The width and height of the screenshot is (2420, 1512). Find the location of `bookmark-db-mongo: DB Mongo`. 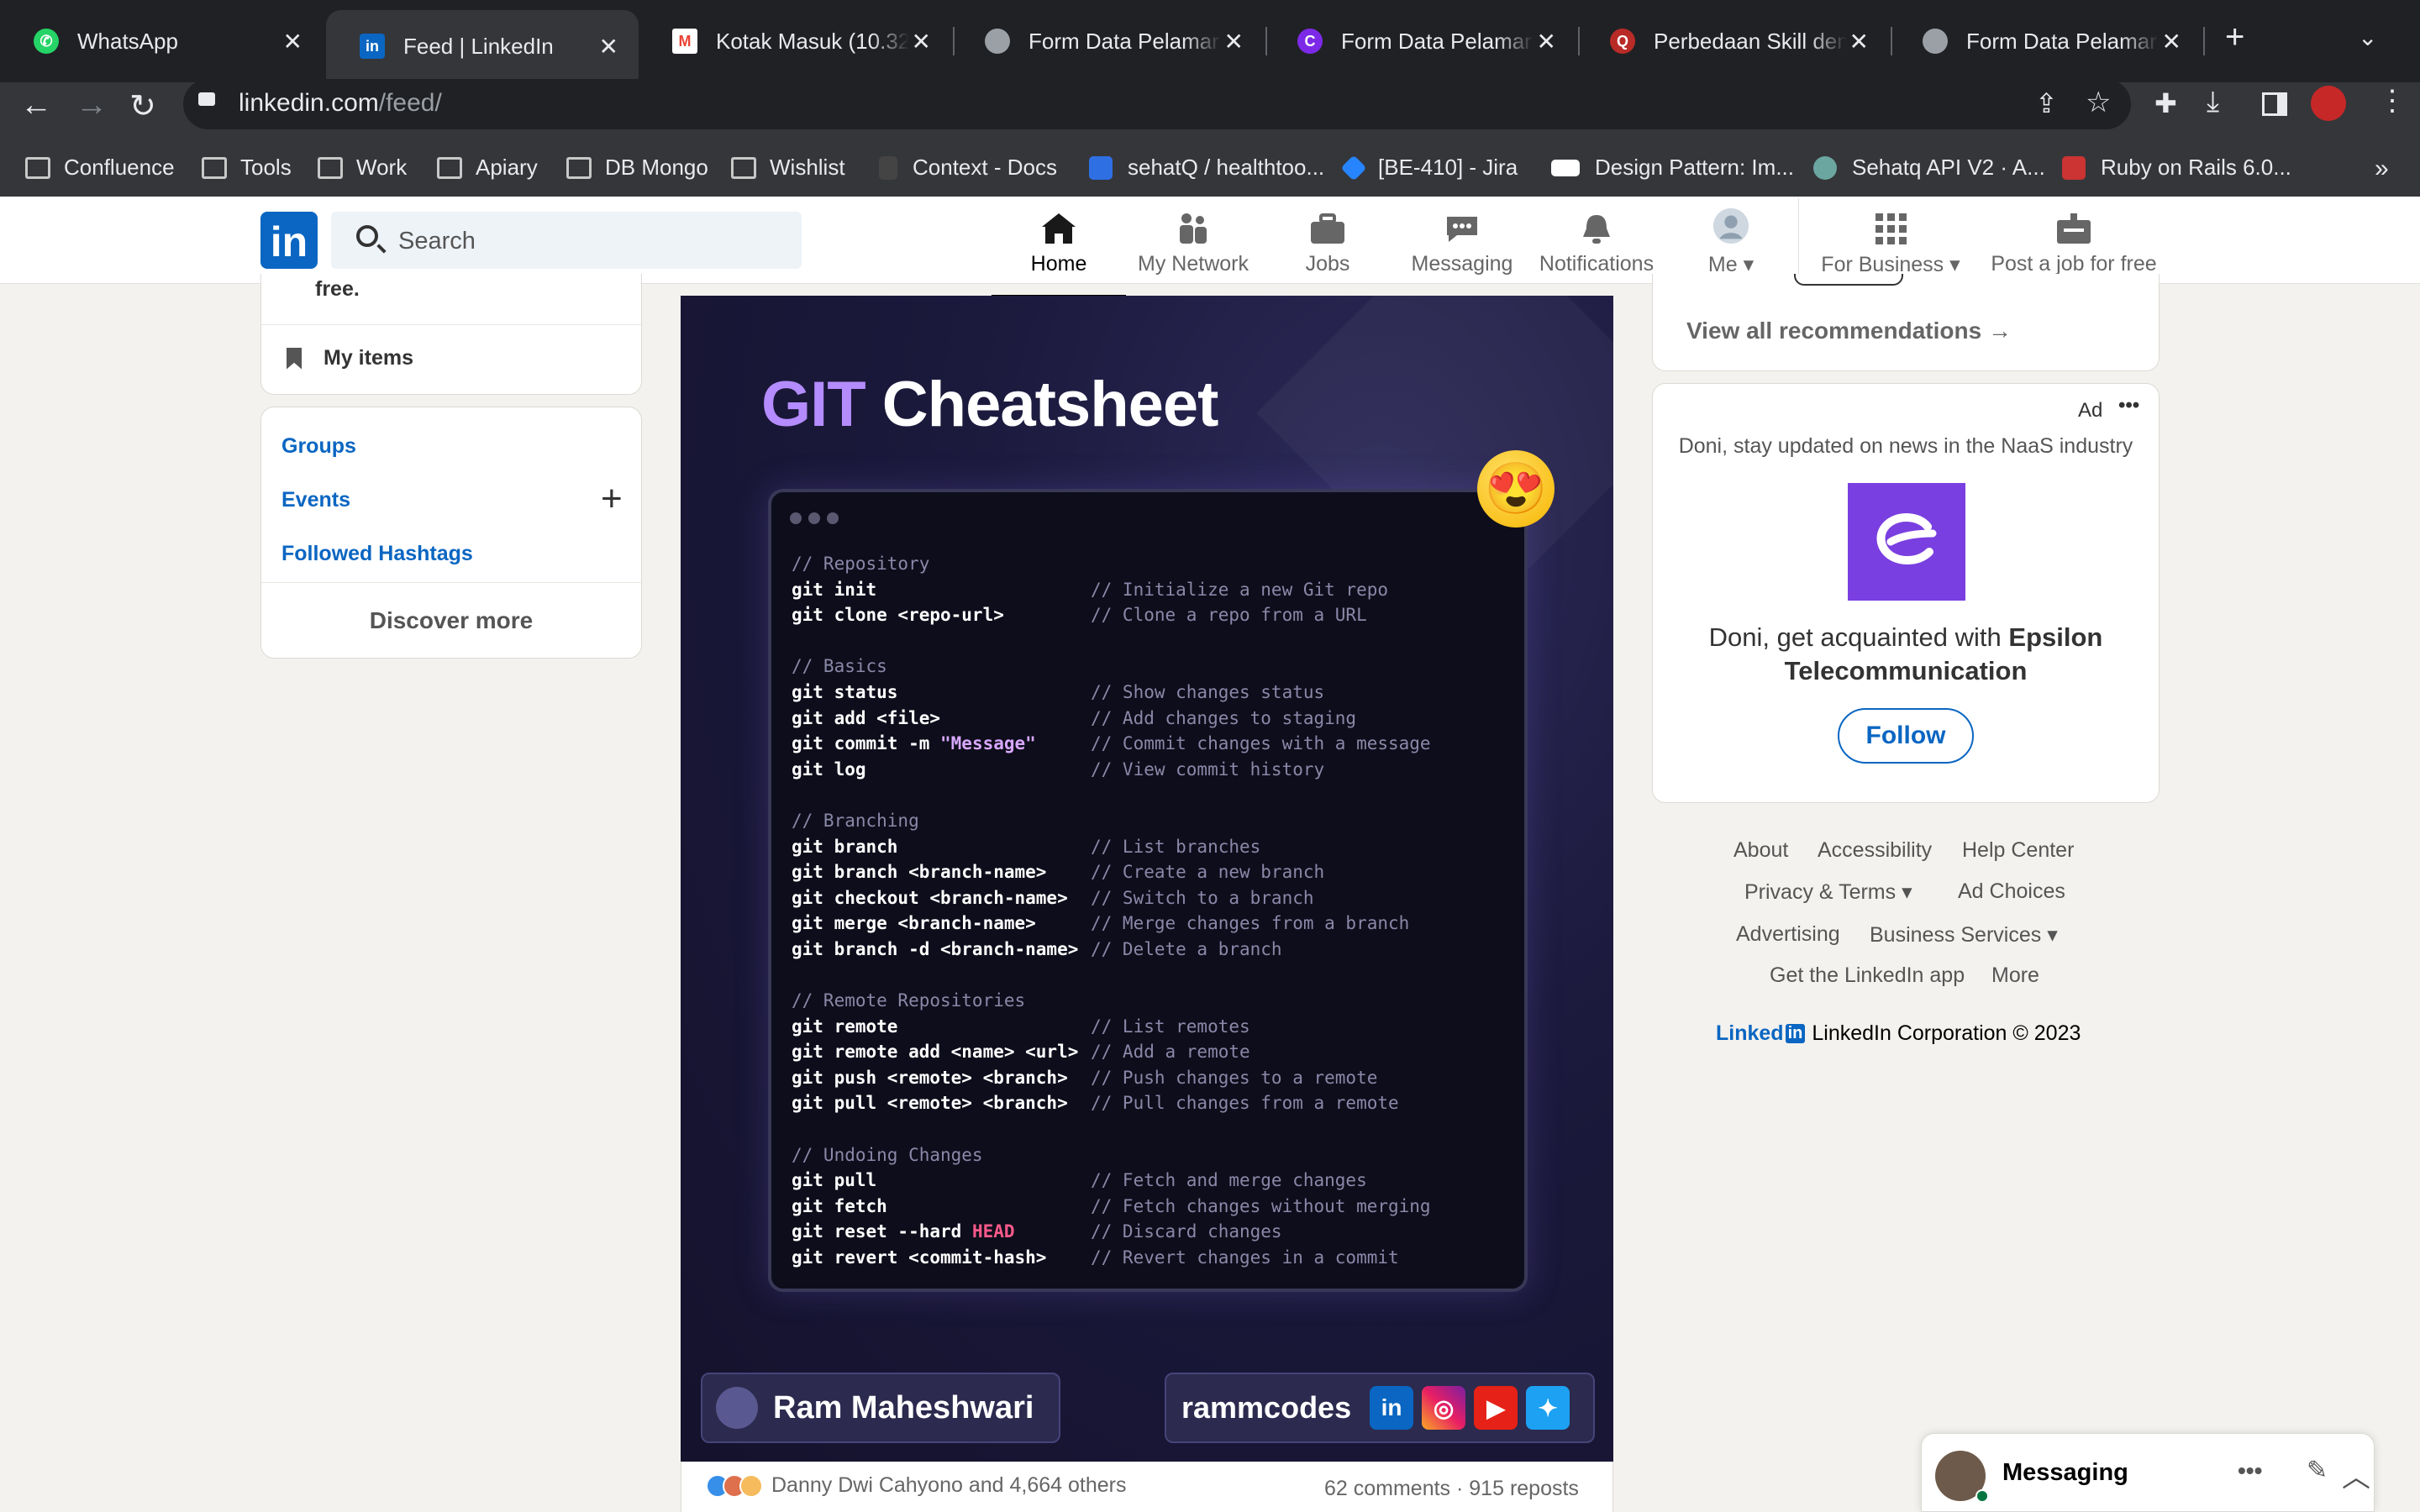

bookmark-db-mongo: DB Mongo is located at coordinates (637, 168).